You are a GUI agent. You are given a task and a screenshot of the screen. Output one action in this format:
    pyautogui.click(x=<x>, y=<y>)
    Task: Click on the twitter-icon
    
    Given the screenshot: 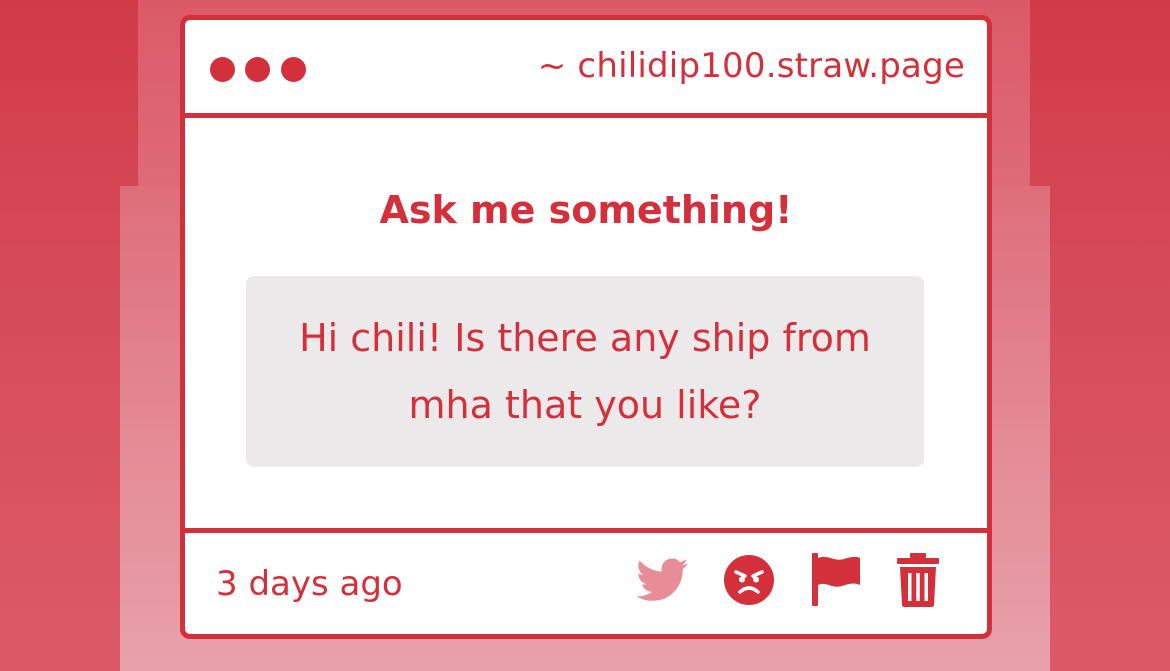 What is the action you would take?
    pyautogui.click(x=663, y=580)
    